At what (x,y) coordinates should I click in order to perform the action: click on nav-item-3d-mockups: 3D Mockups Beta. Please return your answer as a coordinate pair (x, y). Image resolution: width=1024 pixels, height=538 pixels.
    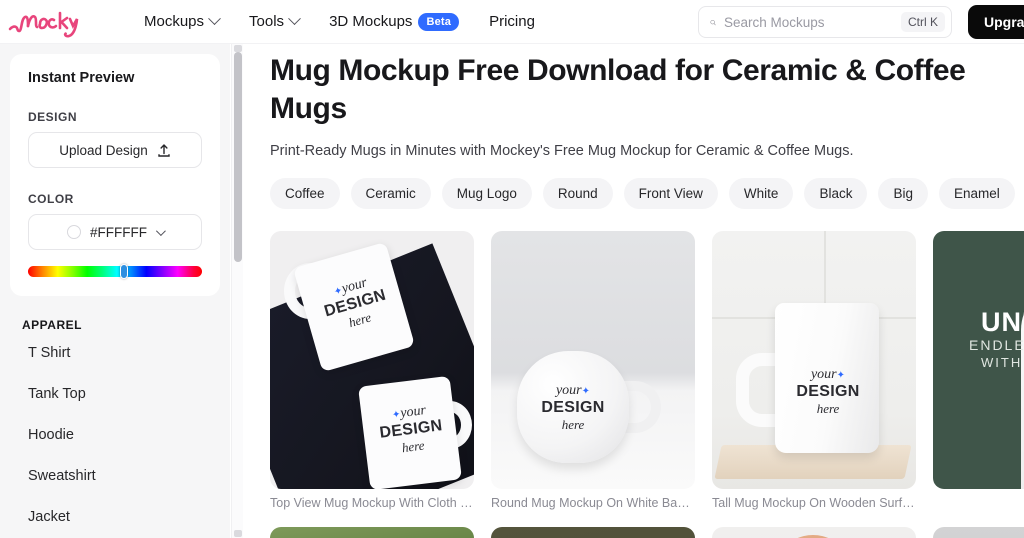
    Looking at the image, I should click on (394, 21).